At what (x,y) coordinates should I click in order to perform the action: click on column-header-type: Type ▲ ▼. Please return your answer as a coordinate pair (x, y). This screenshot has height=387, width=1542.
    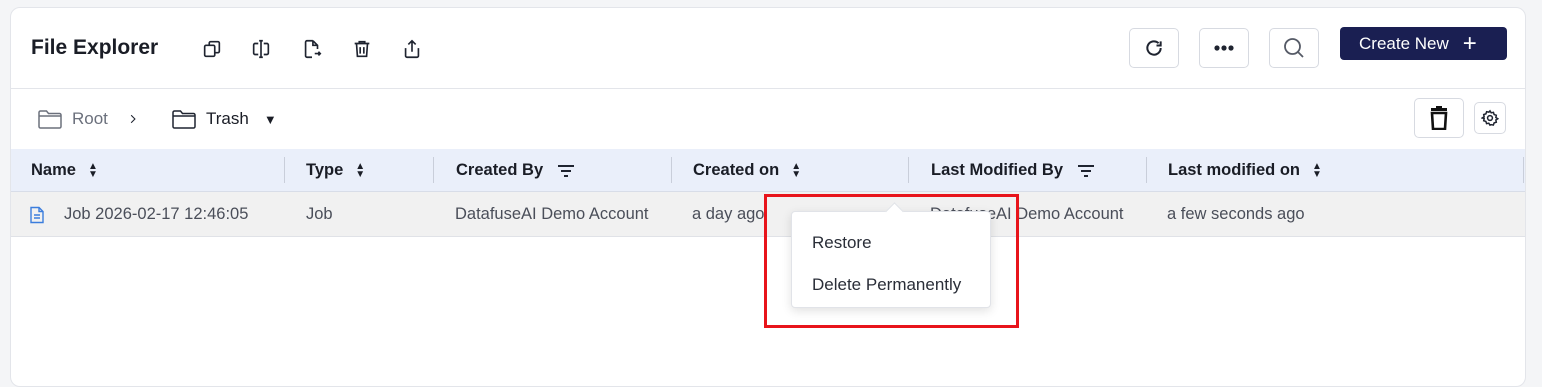
    Looking at the image, I should click on (335, 170).